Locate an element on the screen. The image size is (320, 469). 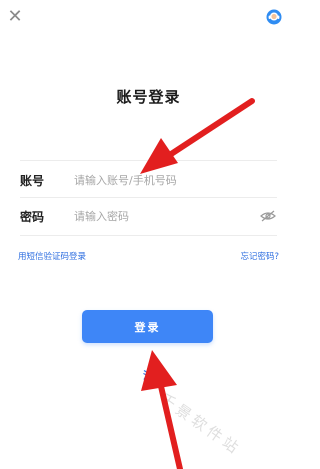
login-button: 登录 is located at coordinates (147, 326).